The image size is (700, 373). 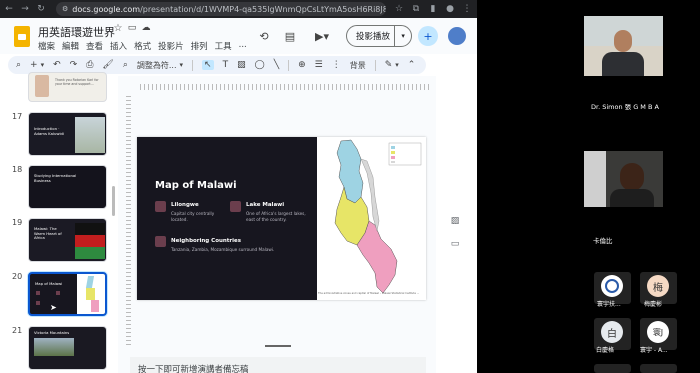 I want to click on forward-arrow-icon: →, so click(x=25, y=9).